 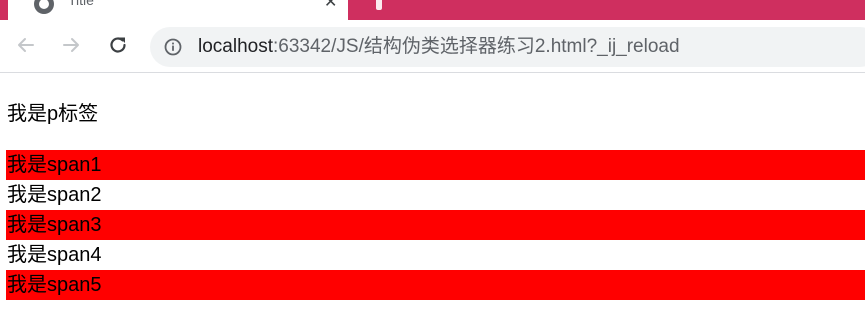 What do you see at coordinates (432, 10) in the screenshot?
I see `tab-strip: Title ✕` at bounding box center [432, 10].